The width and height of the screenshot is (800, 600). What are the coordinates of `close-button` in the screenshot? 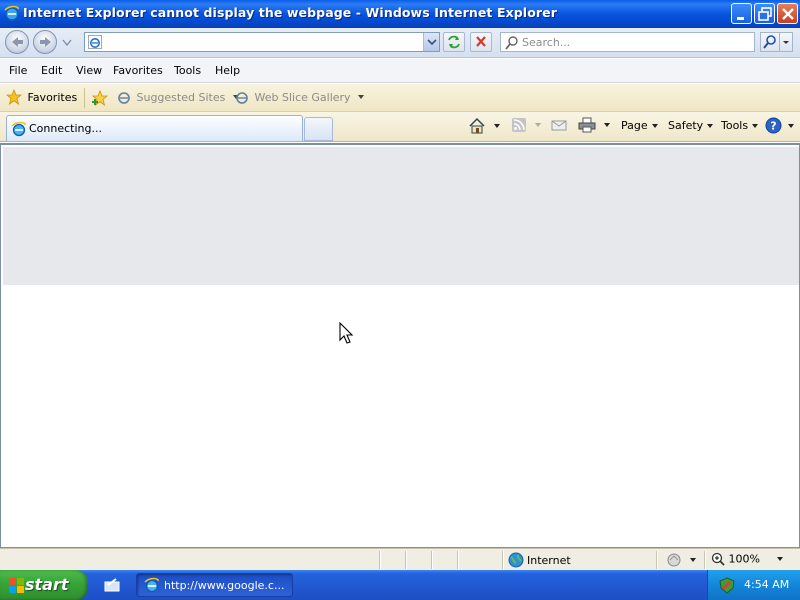 It's located at (787, 13).